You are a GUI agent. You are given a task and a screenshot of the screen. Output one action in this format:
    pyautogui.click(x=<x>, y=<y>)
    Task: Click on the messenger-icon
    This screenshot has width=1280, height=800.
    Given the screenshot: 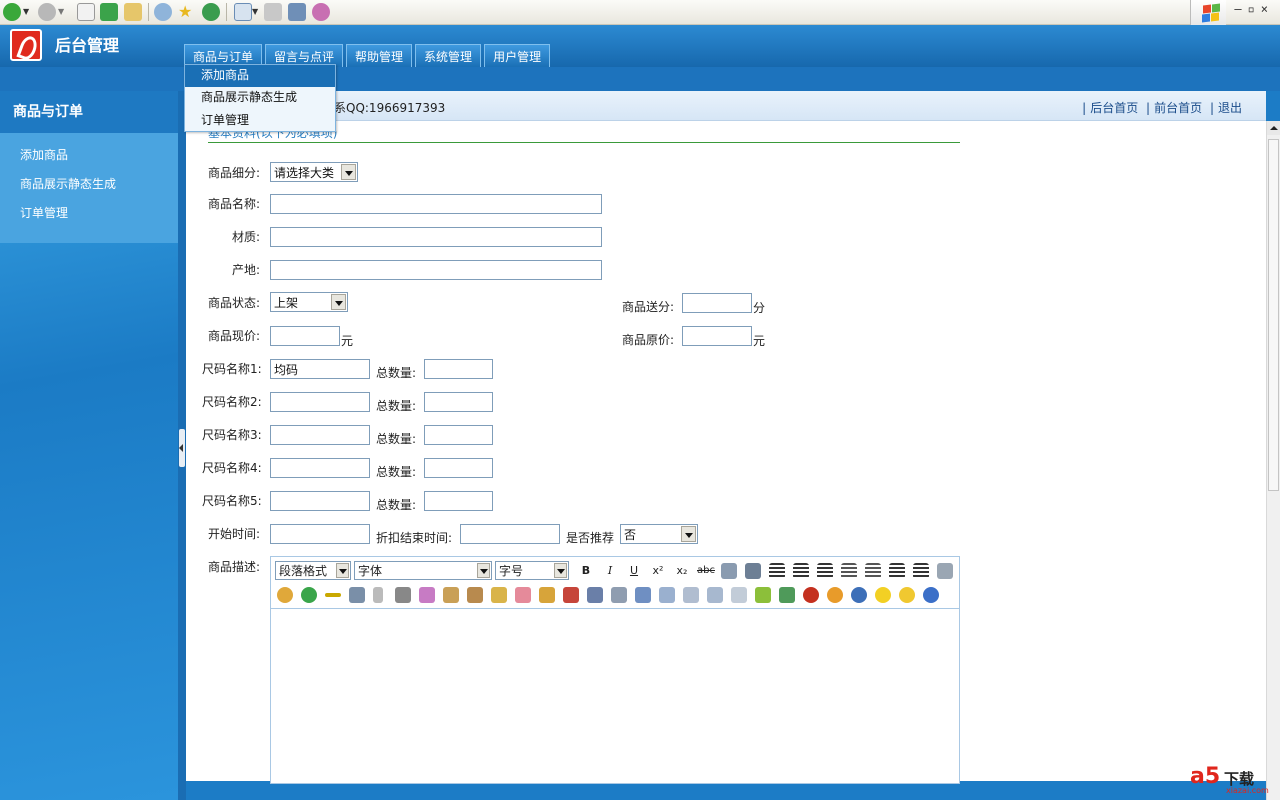 What is the action you would take?
    pyautogui.click(x=321, y=12)
    